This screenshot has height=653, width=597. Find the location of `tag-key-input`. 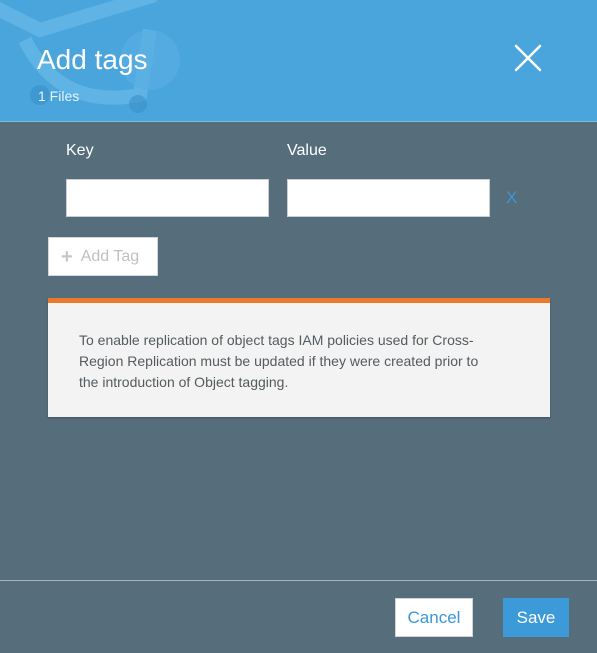

tag-key-input is located at coordinates (167, 198).